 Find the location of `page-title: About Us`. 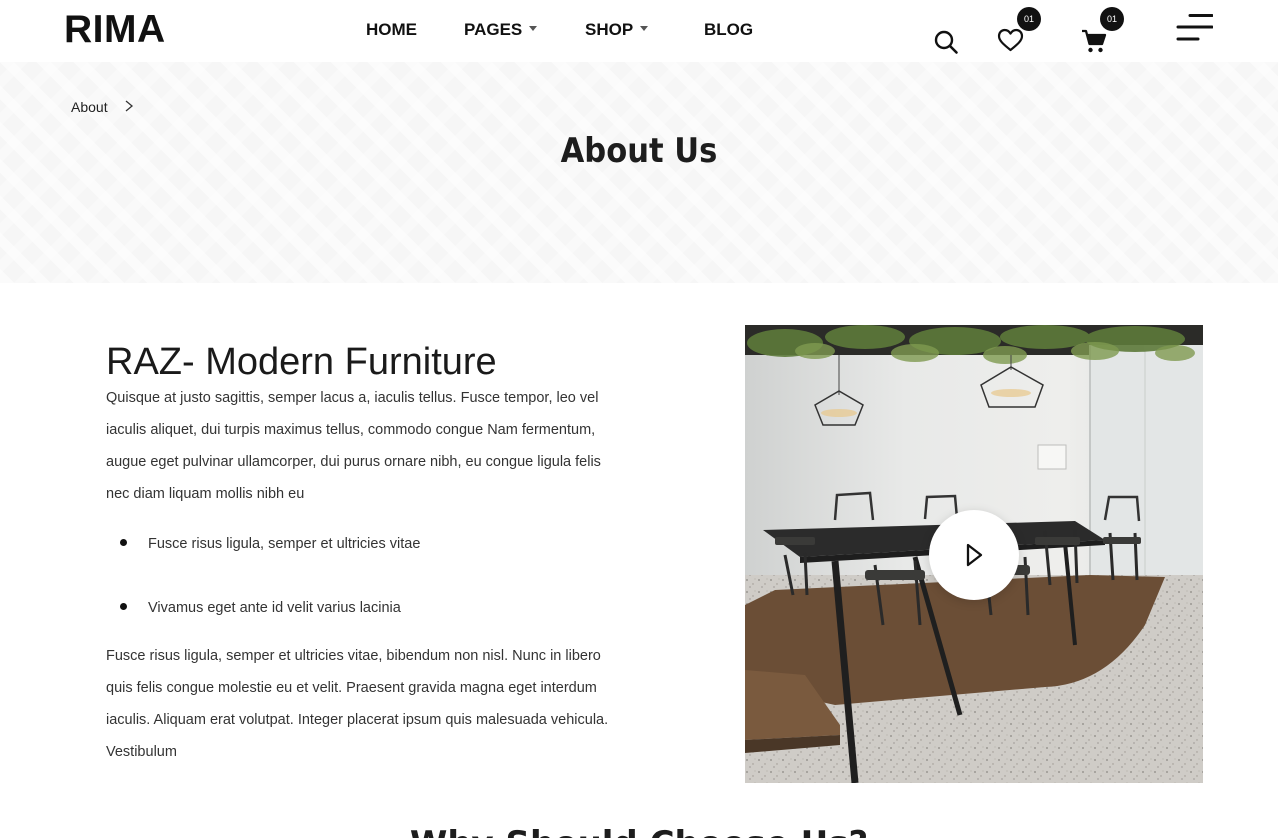

page-title: About Us is located at coordinates (639, 151).